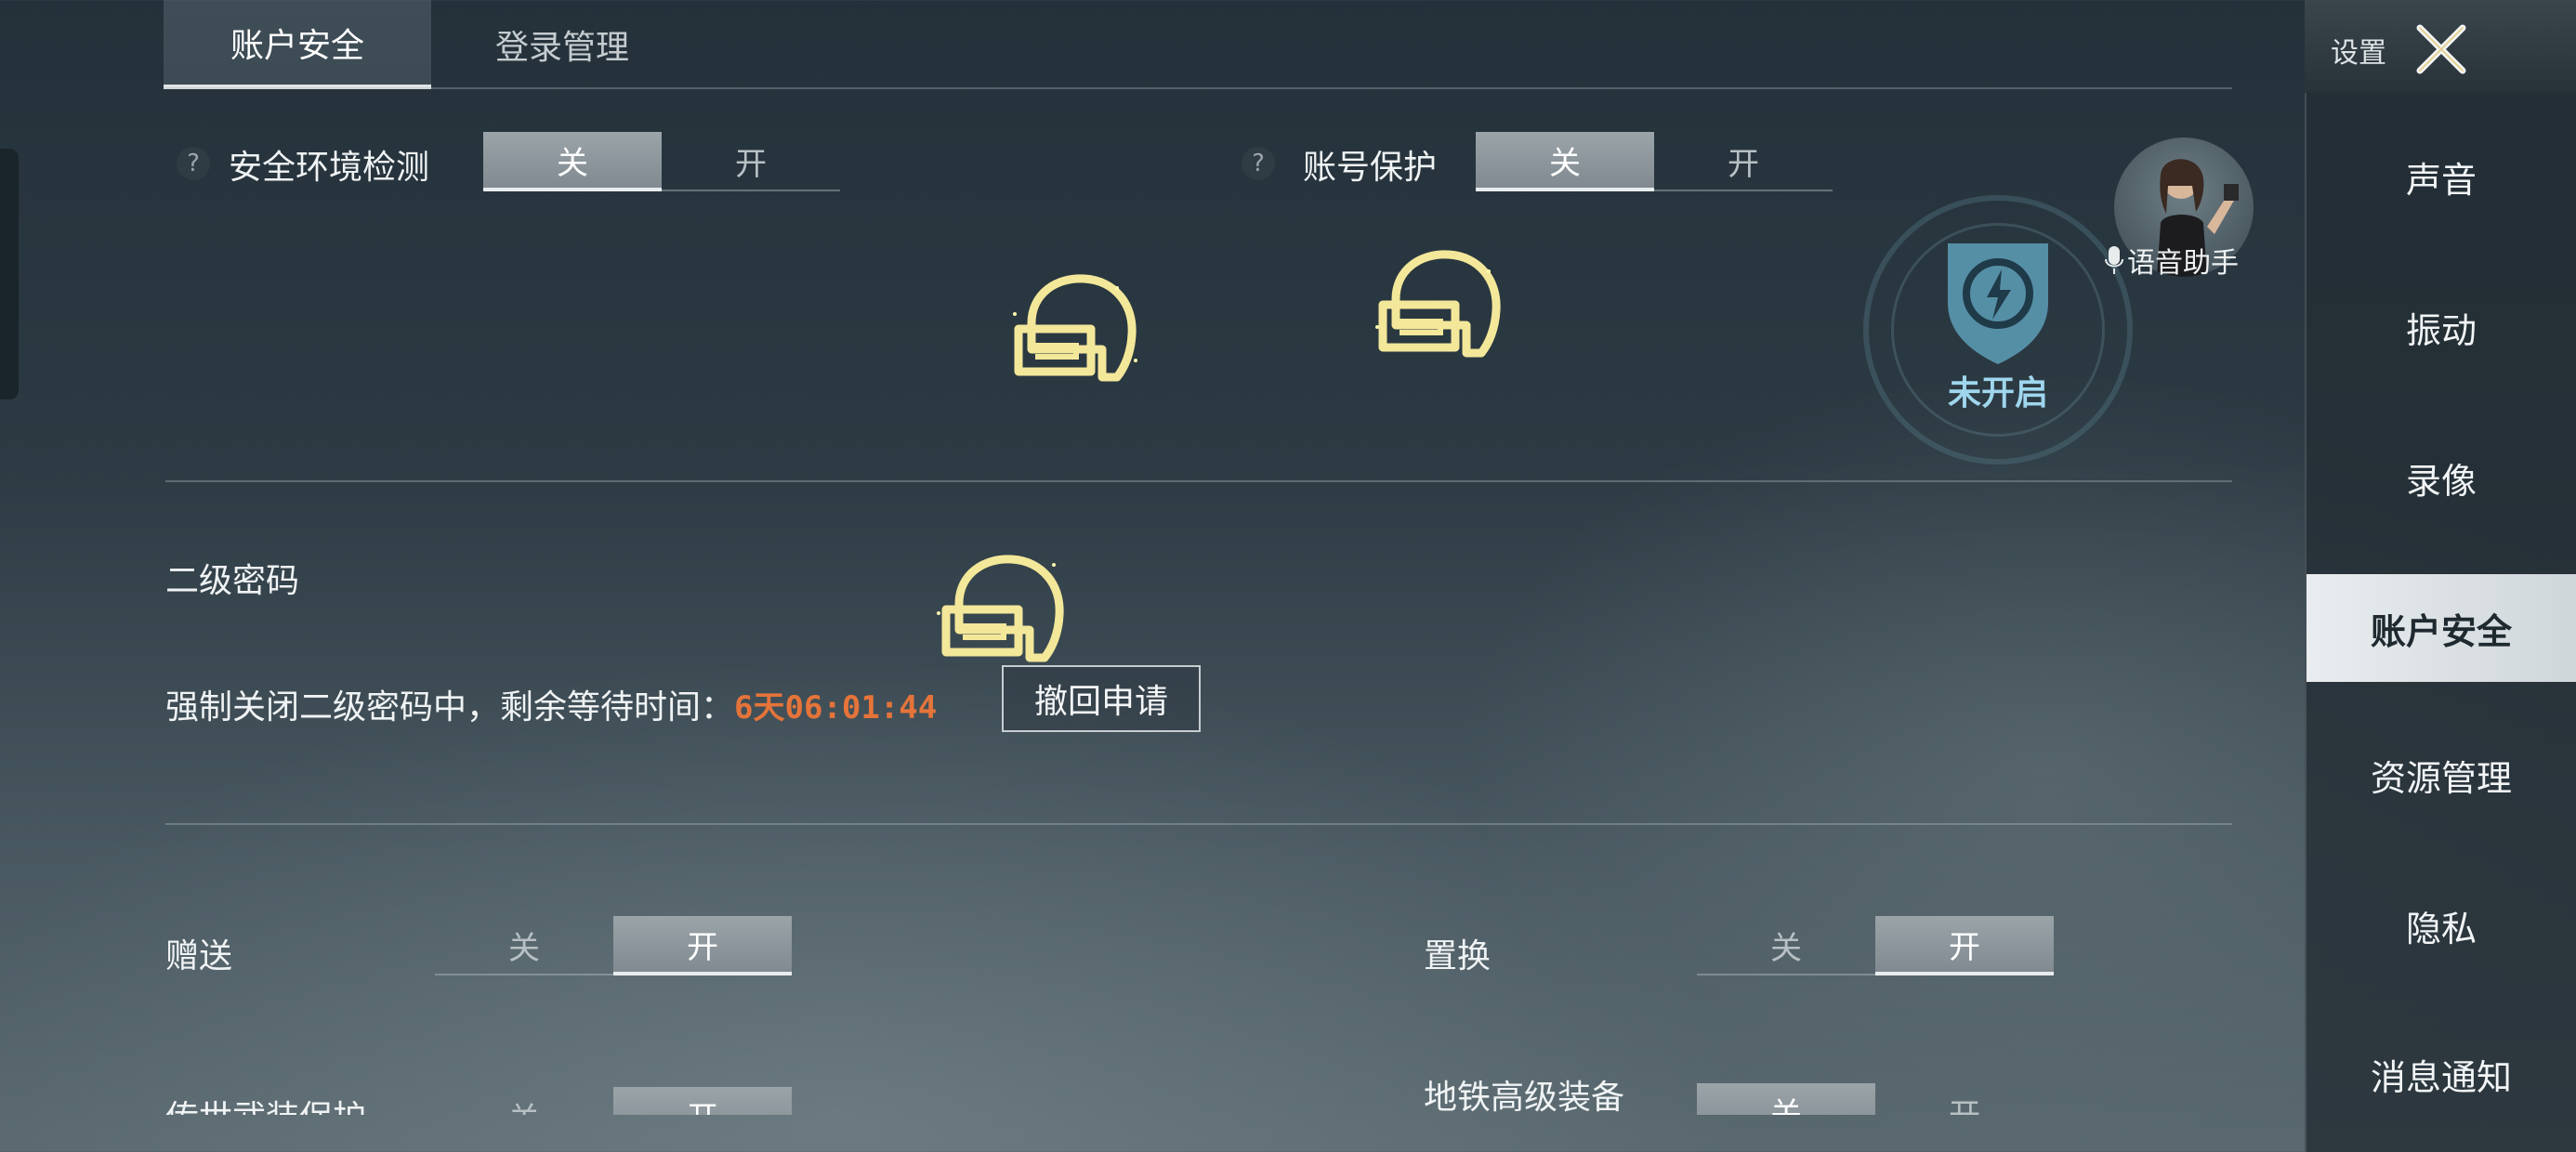  What do you see at coordinates (1152, 1087) in the screenshot?
I see `bottom-clipped-row: 传世武装保护 关 开 关 开` at bounding box center [1152, 1087].